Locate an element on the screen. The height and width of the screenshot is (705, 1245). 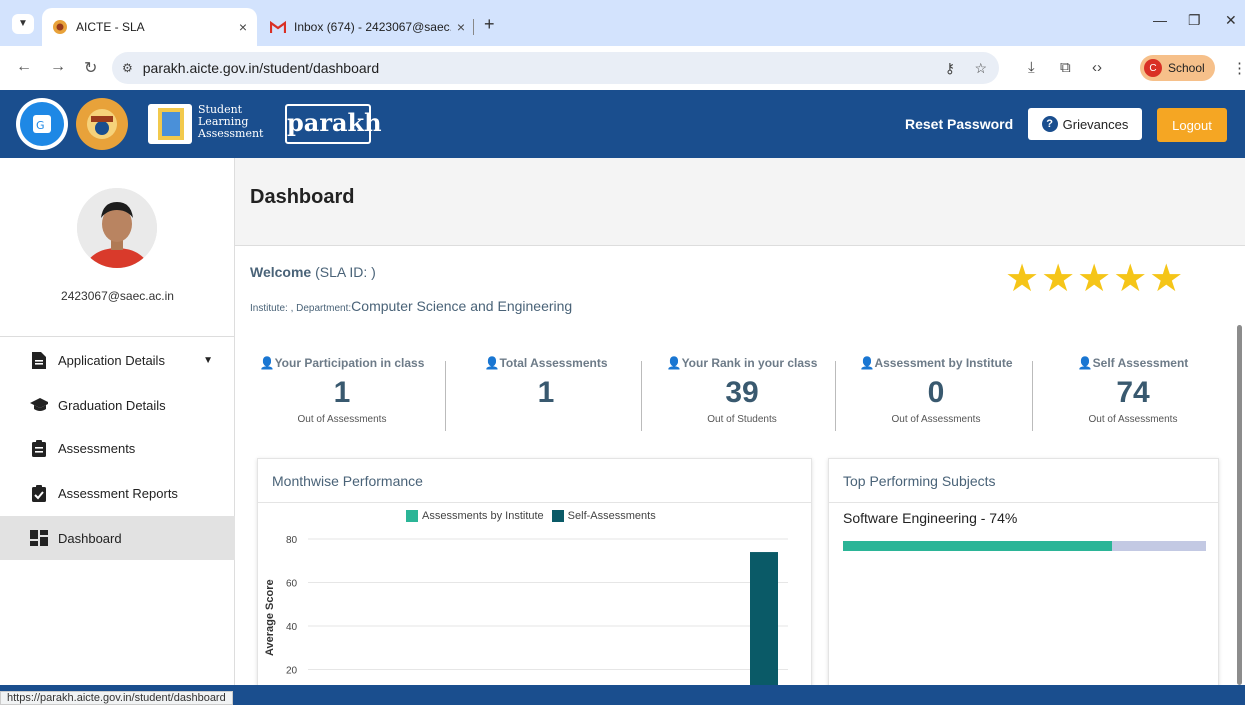
stat-label: 👤Your Rank in your class is located at coordinates (742, 363).